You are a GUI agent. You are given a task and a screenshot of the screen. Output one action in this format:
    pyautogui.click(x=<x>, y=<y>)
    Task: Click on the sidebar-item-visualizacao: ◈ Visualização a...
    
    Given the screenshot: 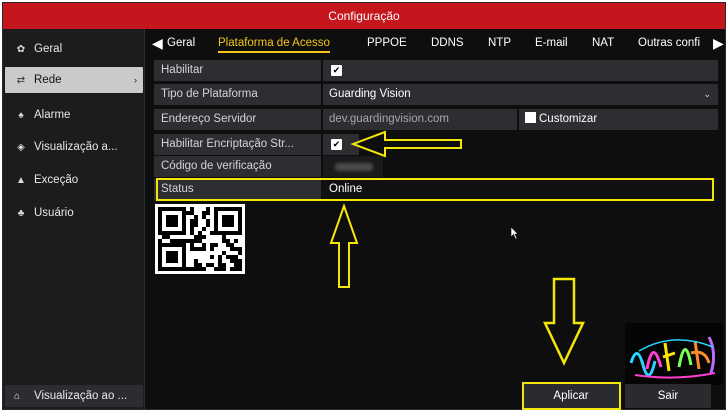 What is the action you would take?
    pyautogui.click(x=74, y=147)
    